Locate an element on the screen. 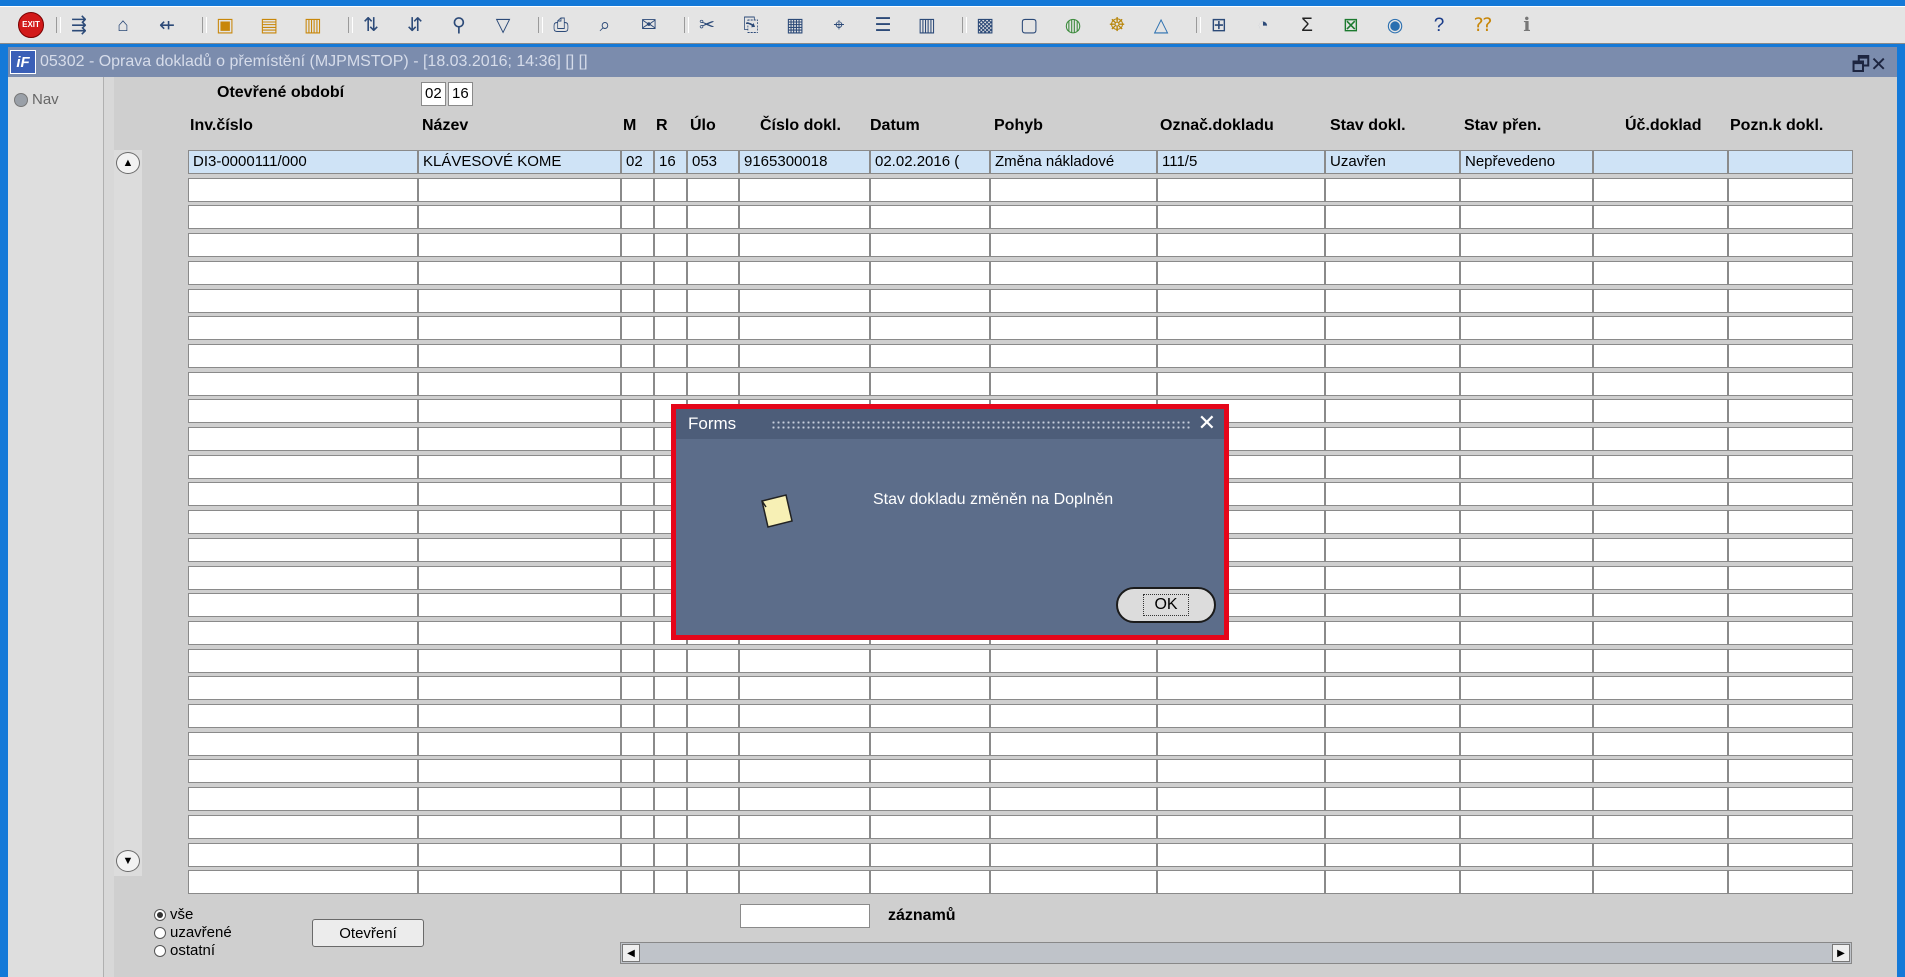 This screenshot has width=1905, height=977. nav-item: Nav is located at coordinates (36, 99).